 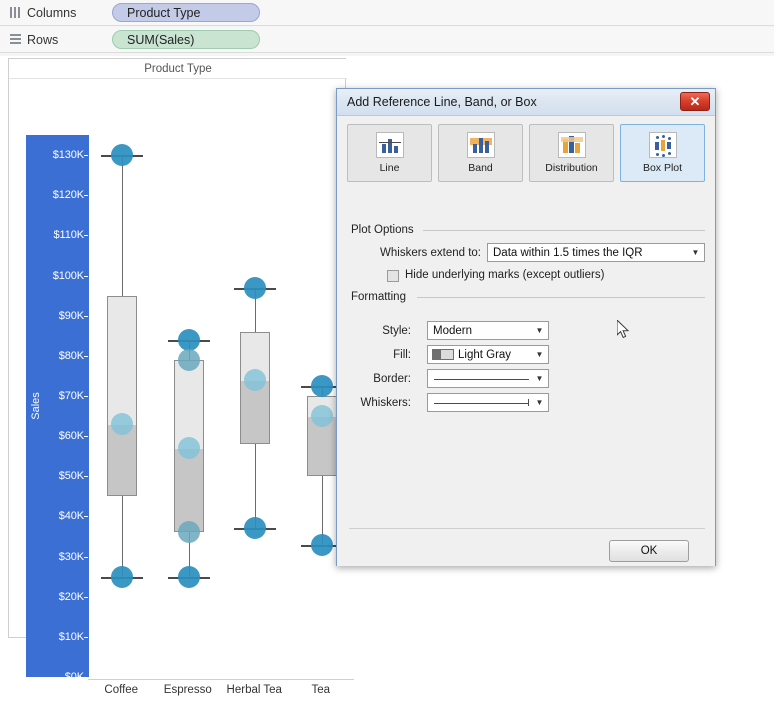 I want to click on y-axis-tick: $40K, so click(x=73, y=516).